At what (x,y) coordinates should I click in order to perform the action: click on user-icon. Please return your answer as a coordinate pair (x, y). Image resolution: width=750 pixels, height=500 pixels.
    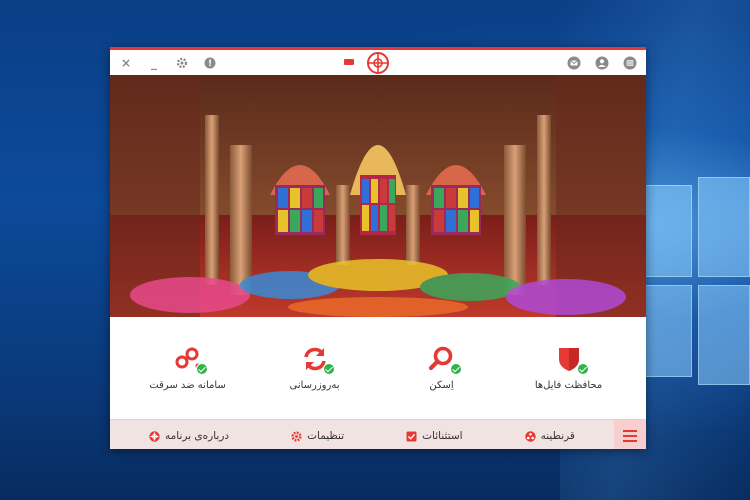
    Looking at the image, I should click on (602, 63).